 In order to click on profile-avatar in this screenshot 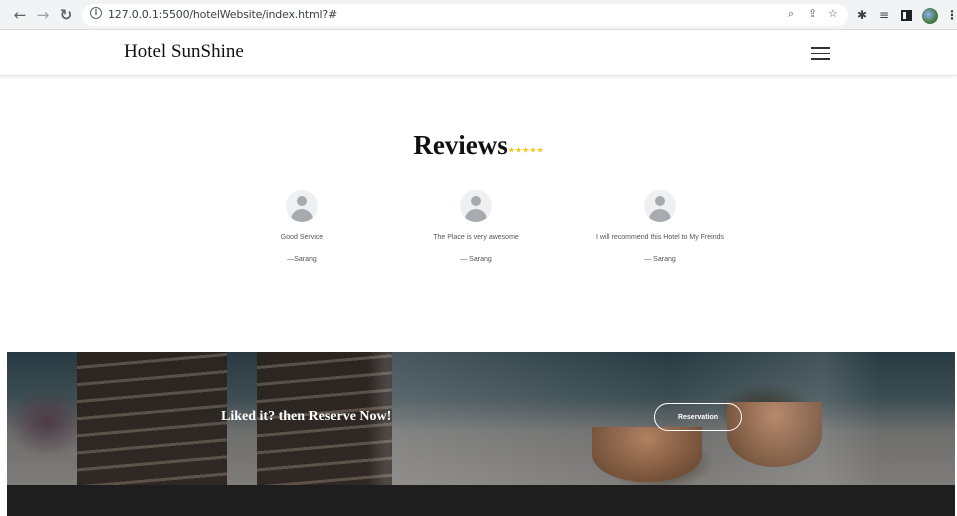, I will do `click(930, 16)`.